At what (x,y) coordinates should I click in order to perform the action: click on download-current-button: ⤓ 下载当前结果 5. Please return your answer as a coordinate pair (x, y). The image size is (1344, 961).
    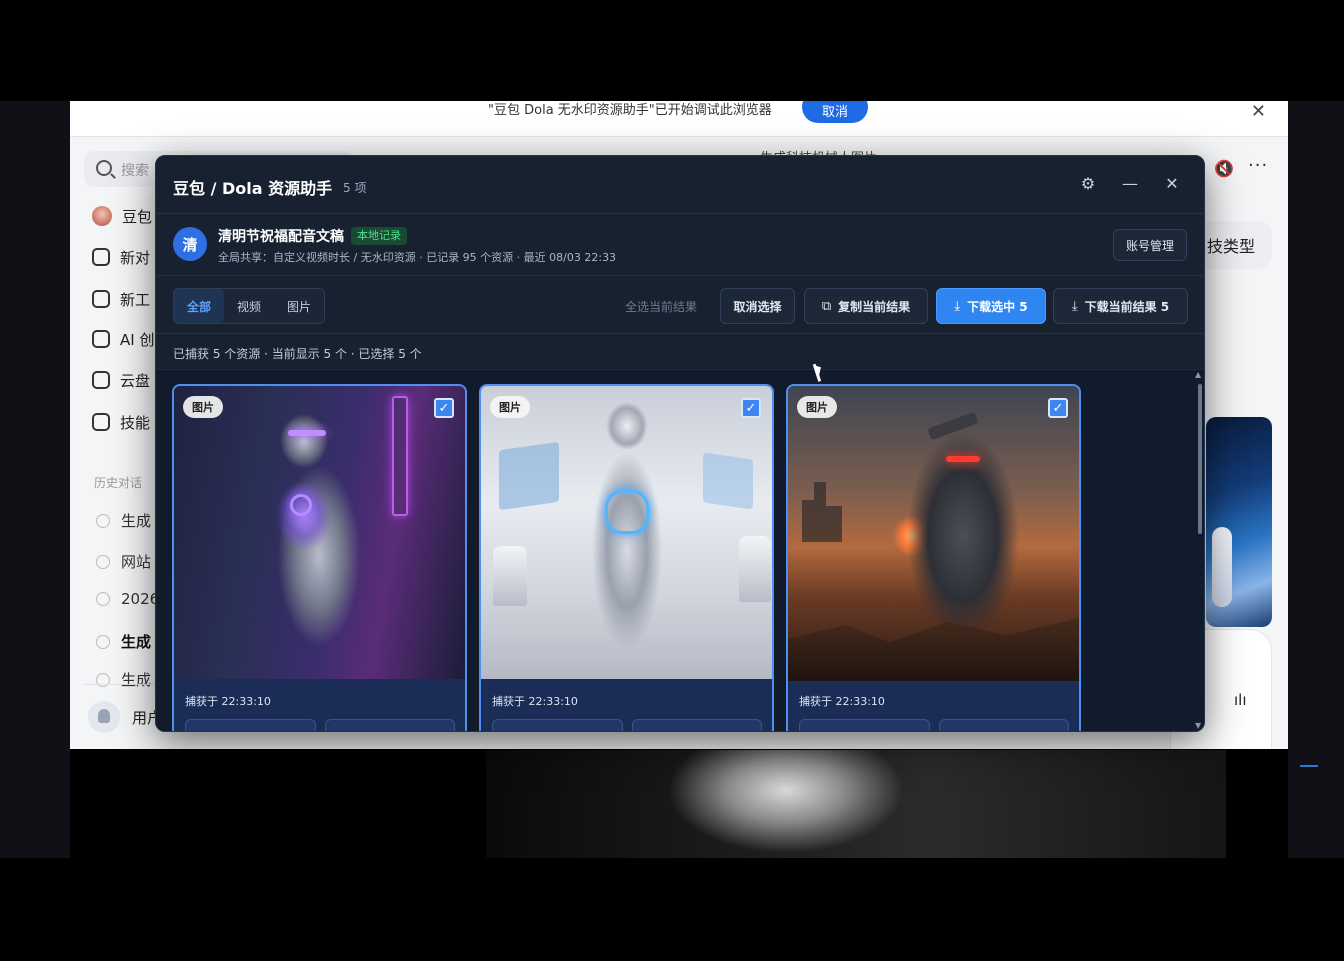
    Looking at the image, I should click on (1120, 306).